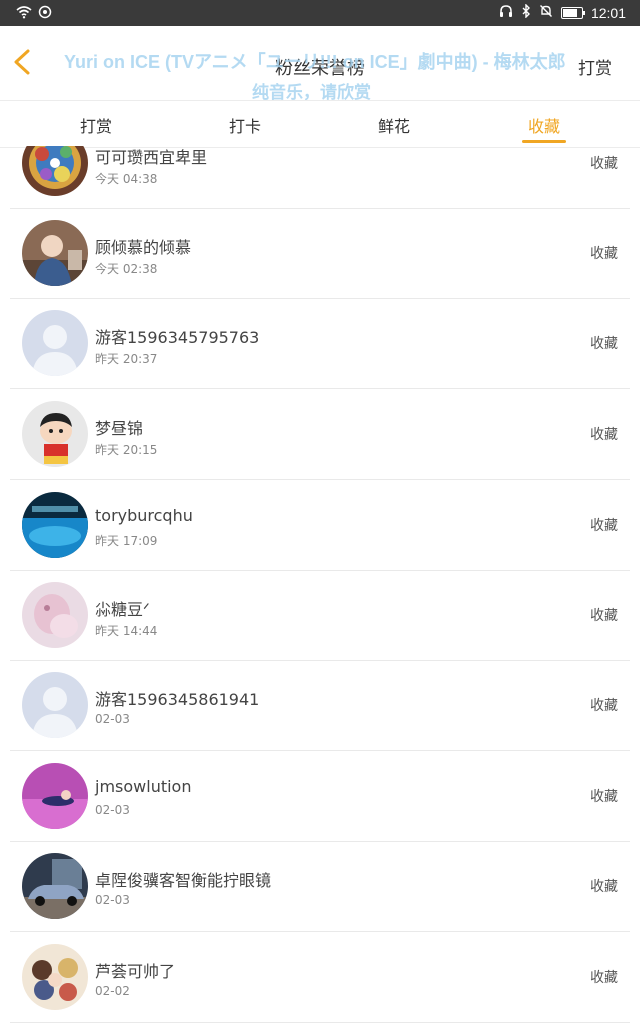  What do you see at coordinates (143, 786) in the screenshot?
I see `user-name: jmsowlution` at bounding box center [143, 786].